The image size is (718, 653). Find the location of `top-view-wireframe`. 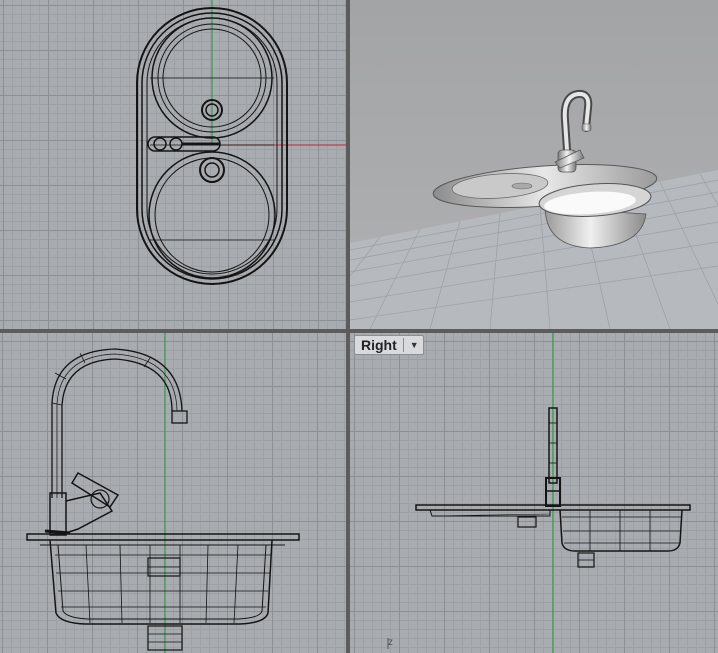

top-view-wireframe is located at coordinates (241, 142).